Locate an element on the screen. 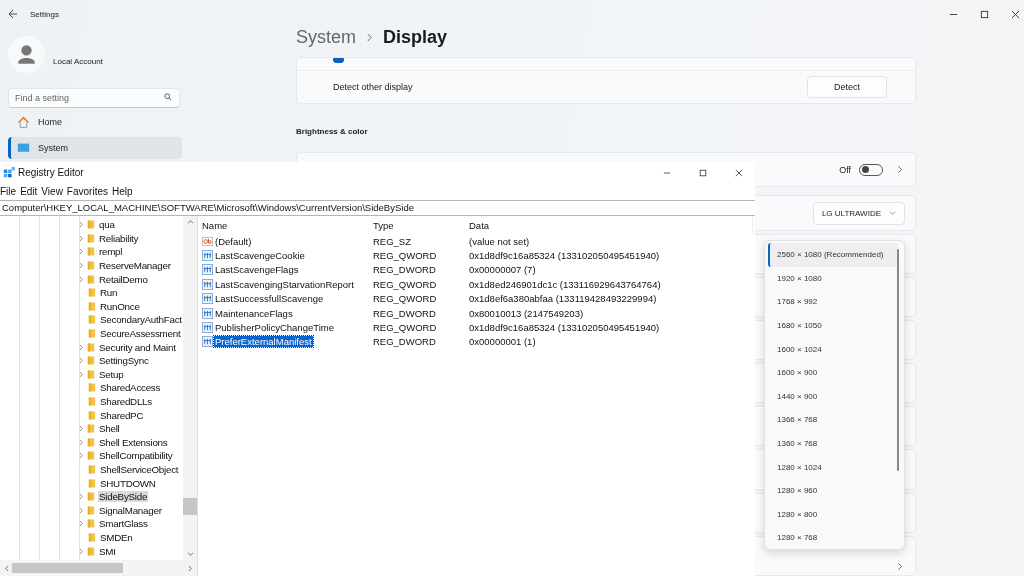 Image resolution: width=1024 pixels, height=576 pixels. column-header: Data is located at coordinates (479, 225).